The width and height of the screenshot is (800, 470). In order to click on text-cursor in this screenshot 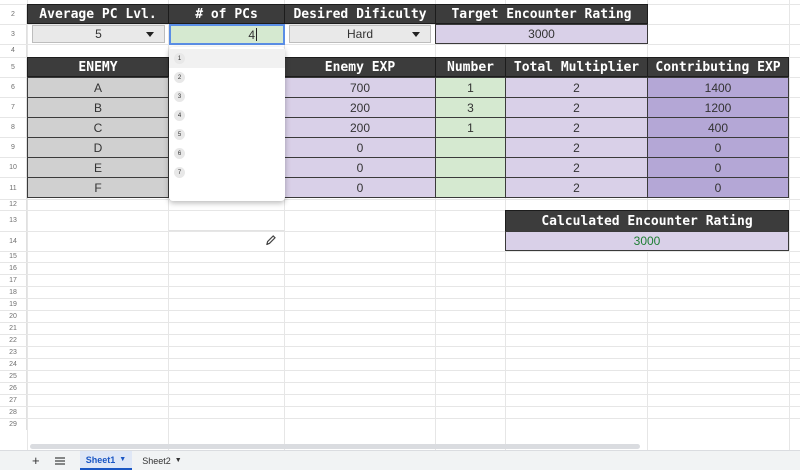, I will do `click(256, 34)`.